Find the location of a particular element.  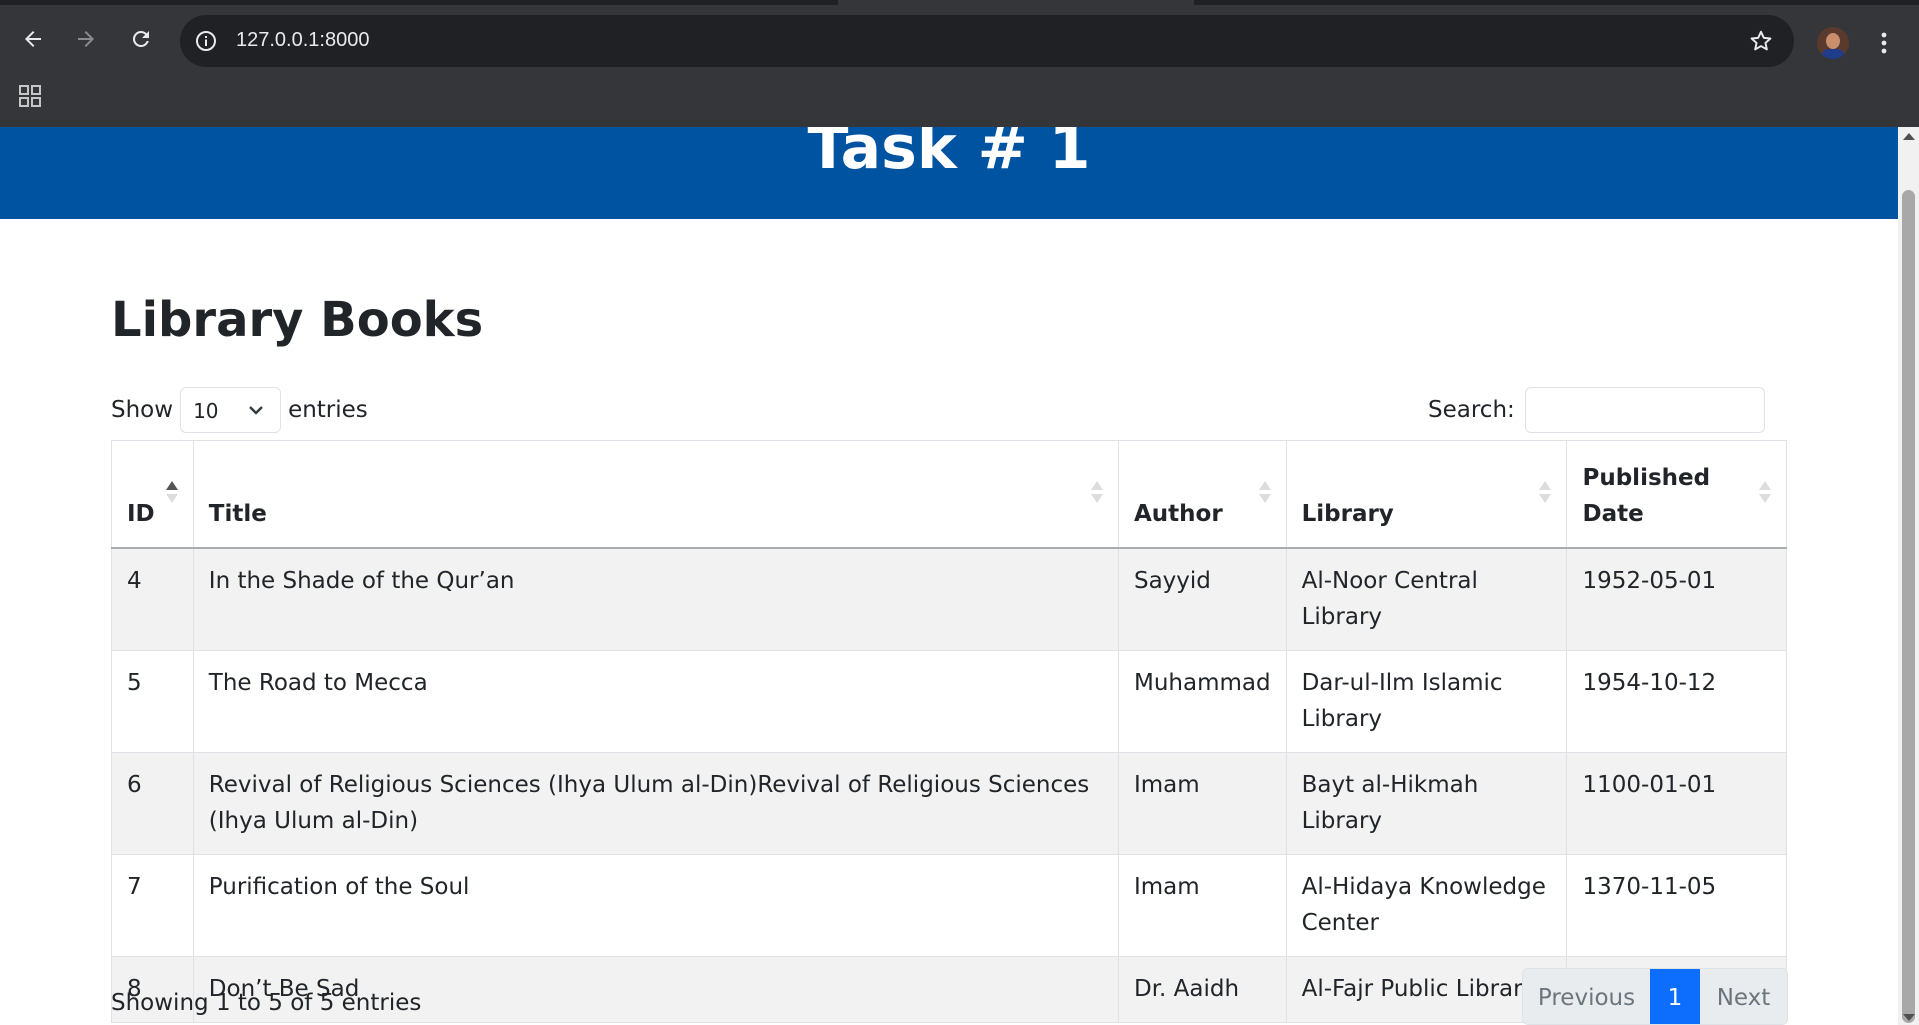

profile-avatar is located at coordinates (1833, 43).